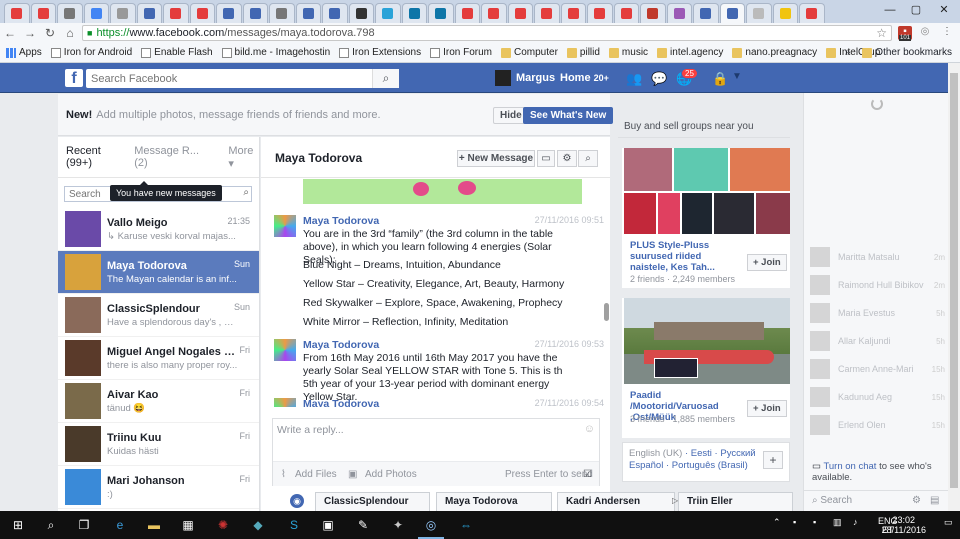 The height and width of the screenshot is (539, 960). I want to click on bookmark-item: Computer, so click(529, 52).